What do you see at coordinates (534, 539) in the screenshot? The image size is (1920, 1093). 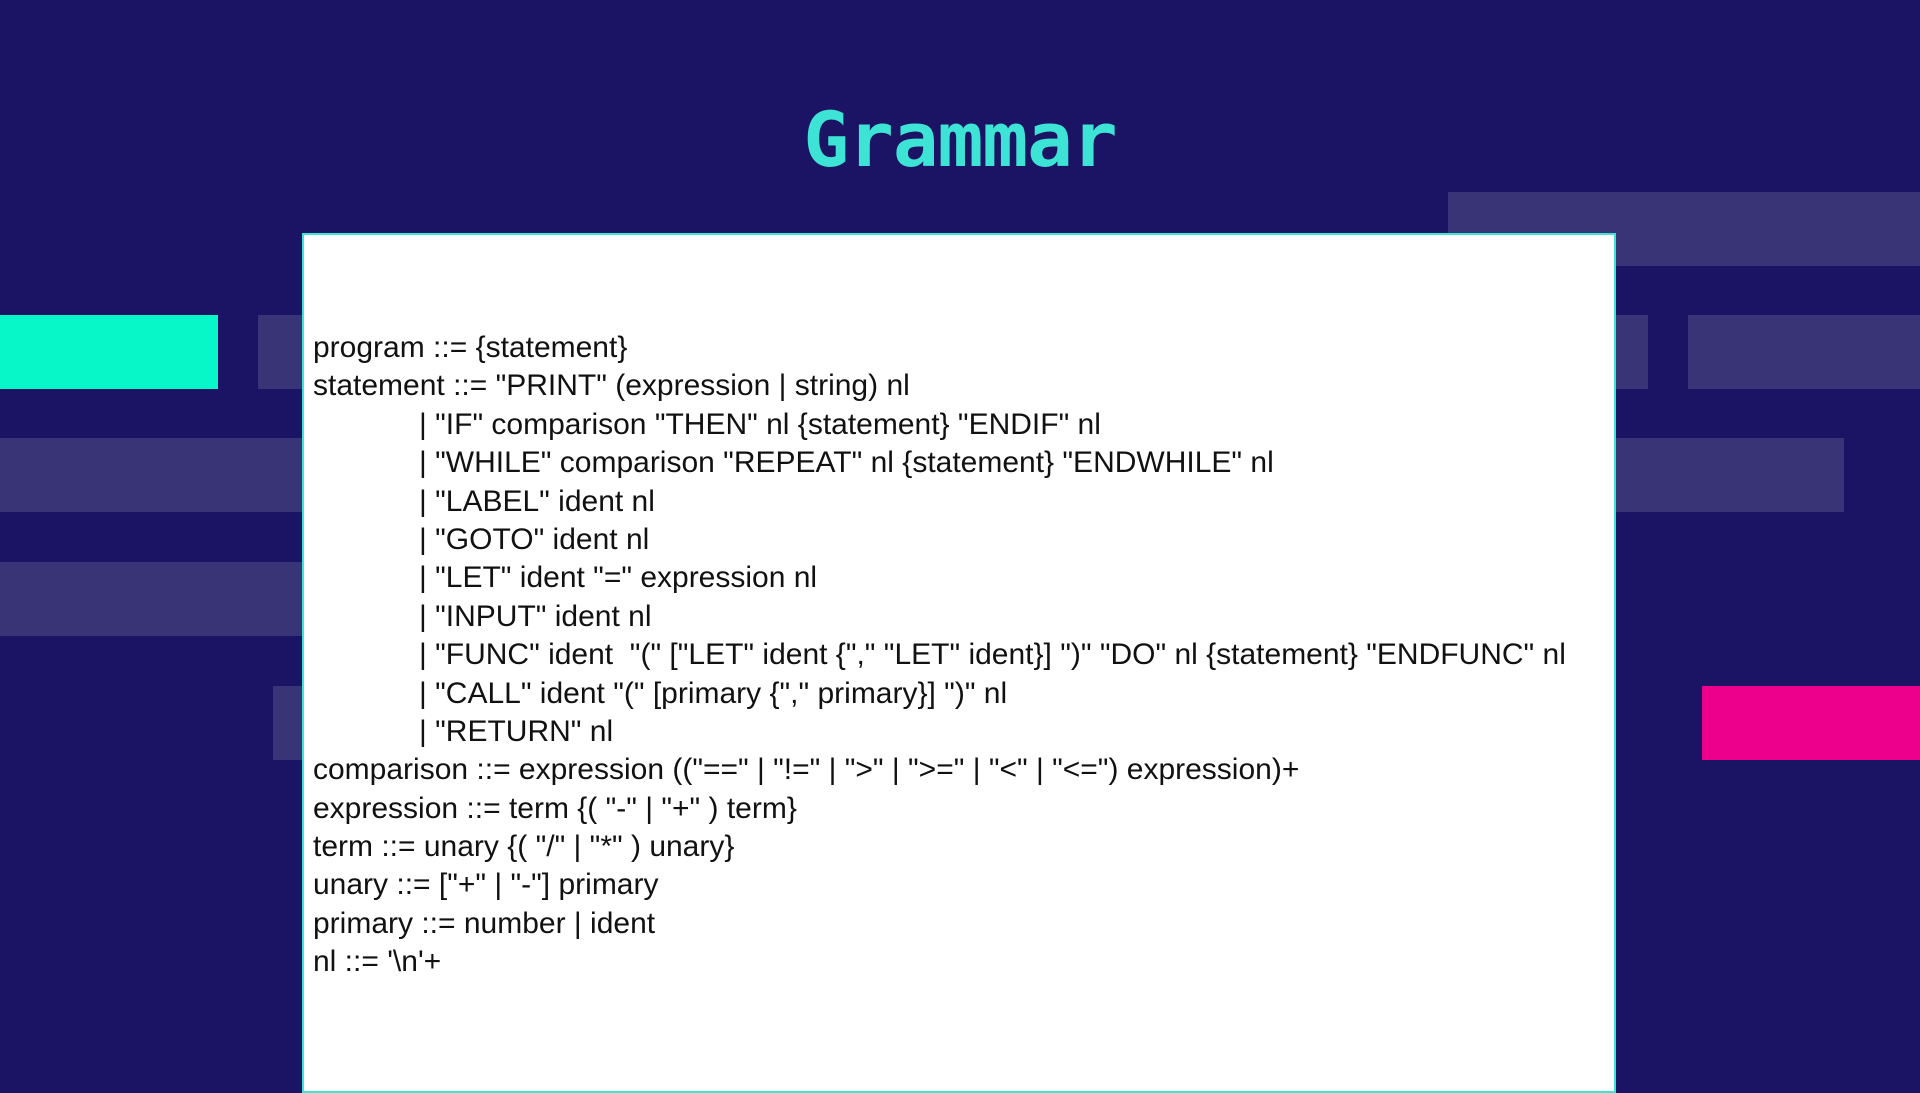 I see `grammar-line: | "GOTO" ident nl` at bounding box center [534, 539].